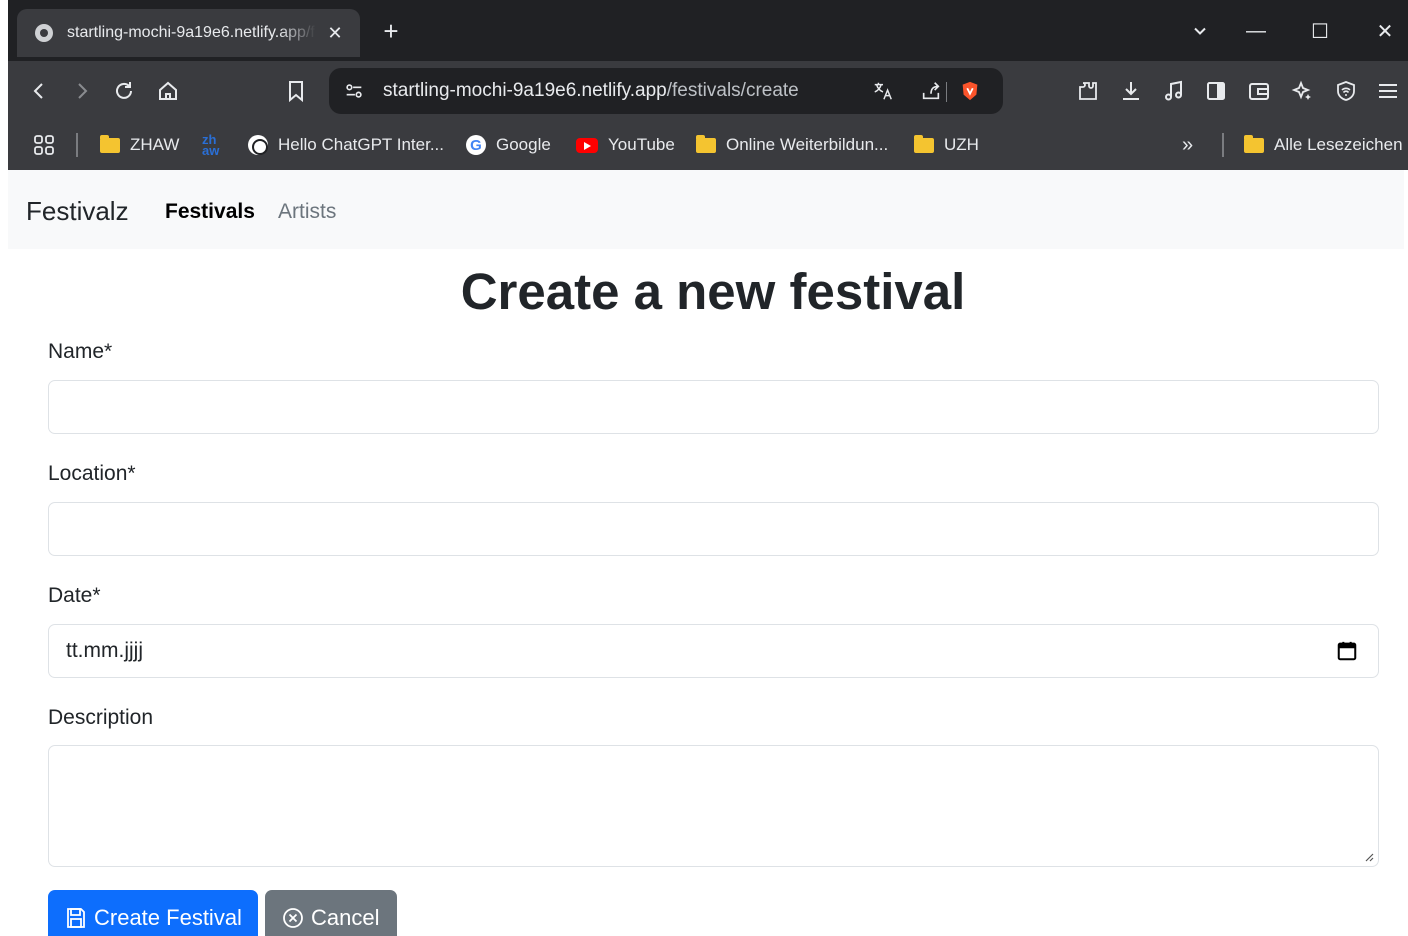 This screenshot has height=936, width=1408. I want to click on date-placeholder: tt.mm.jjjj, so click(104, 650).